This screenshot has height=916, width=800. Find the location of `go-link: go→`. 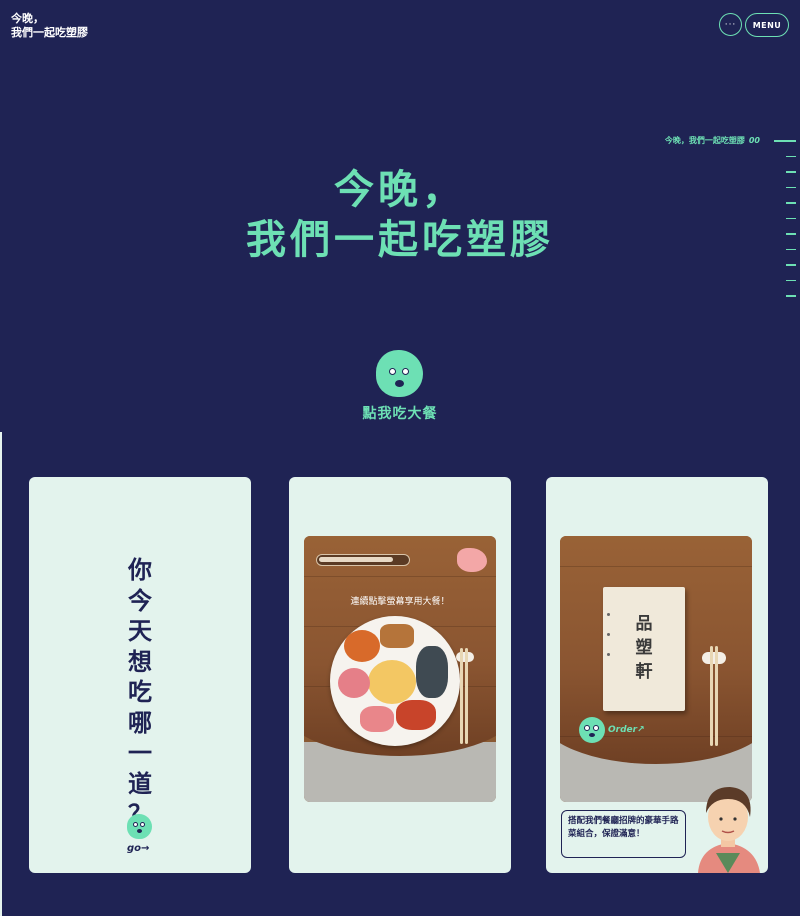

go-link: go→ is located at coordinates (138, 848).